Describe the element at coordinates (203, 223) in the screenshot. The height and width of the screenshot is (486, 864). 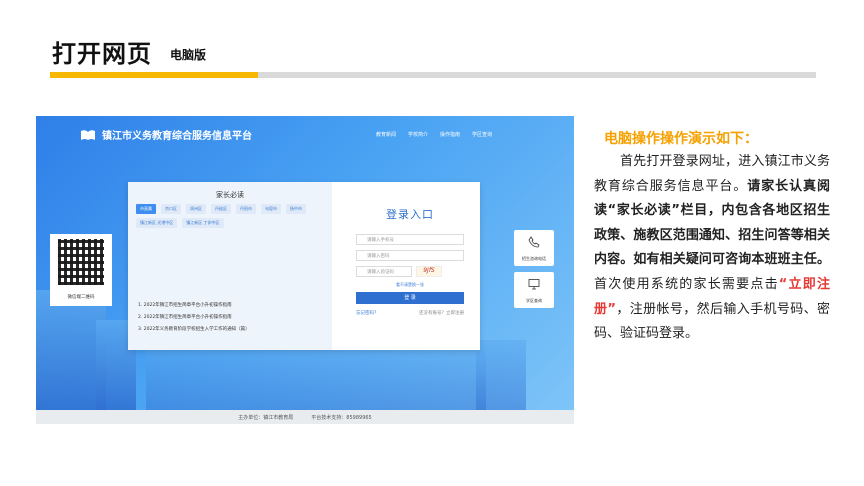
I see `tab-district: 镇江新区 丁卯中区` at that location.